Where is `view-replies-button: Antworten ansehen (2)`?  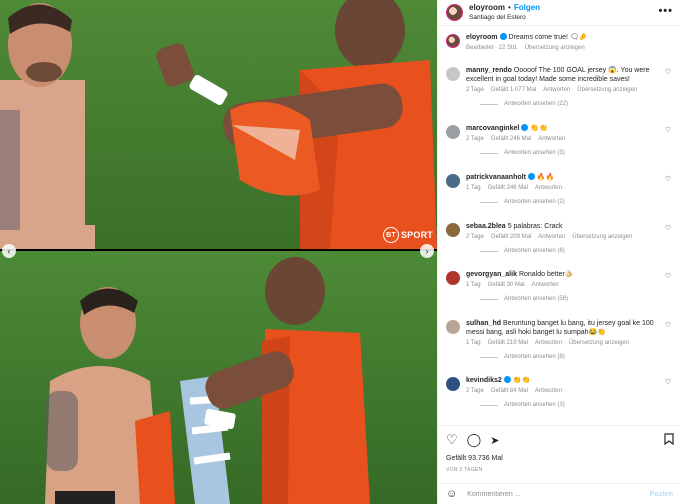 view-replies-button: Antworten ansehen (2) is located at coordinates (573, 202).